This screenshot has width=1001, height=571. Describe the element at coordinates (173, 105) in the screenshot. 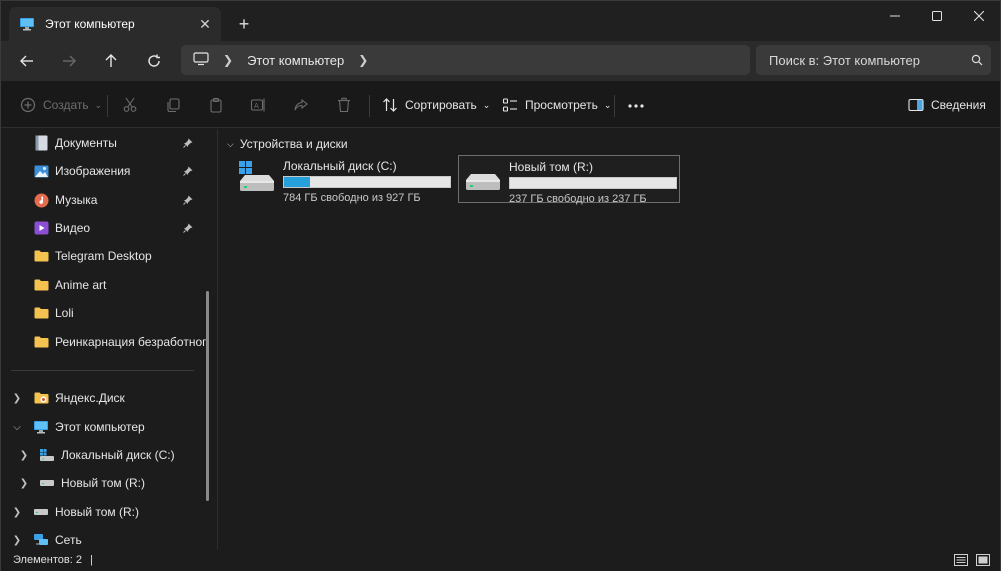

I see `copy-icon` at that location.